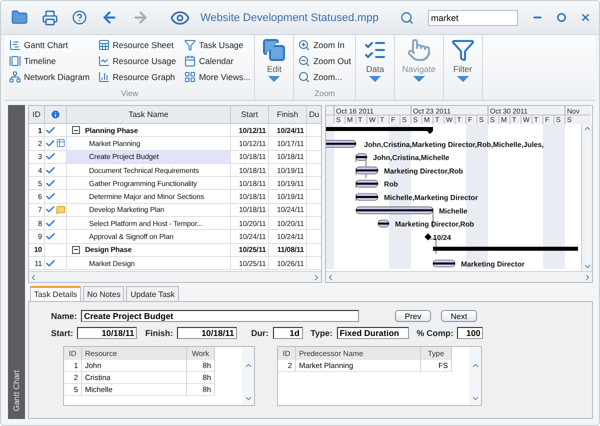 This screenshot has height=426, width=600. Describe the element at coordinates (321, 333) in the screenshot. I see `field-label: Type:` at that location.